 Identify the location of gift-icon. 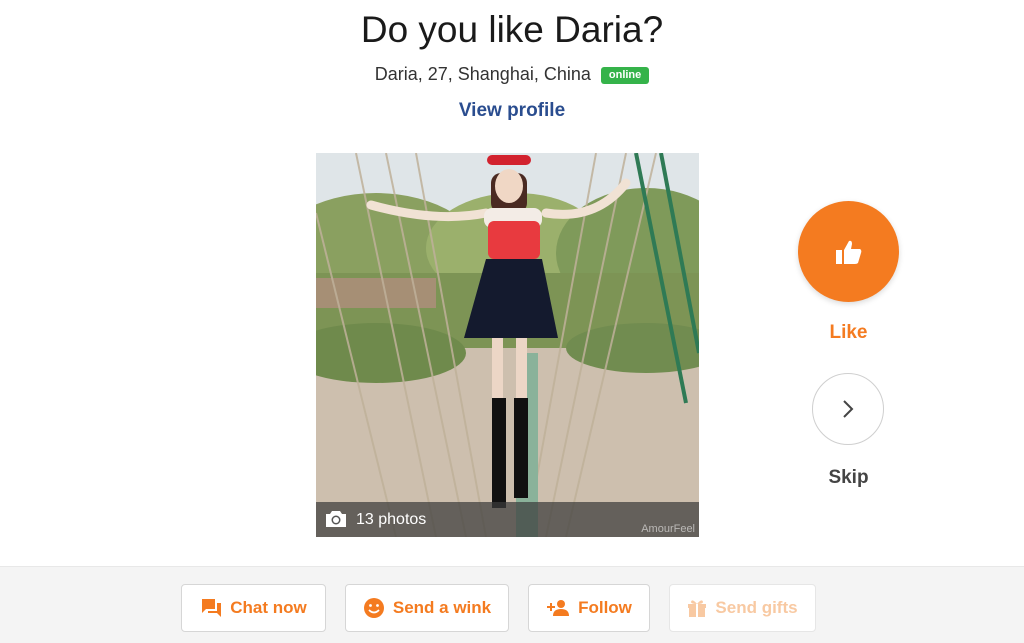
(697, 608).